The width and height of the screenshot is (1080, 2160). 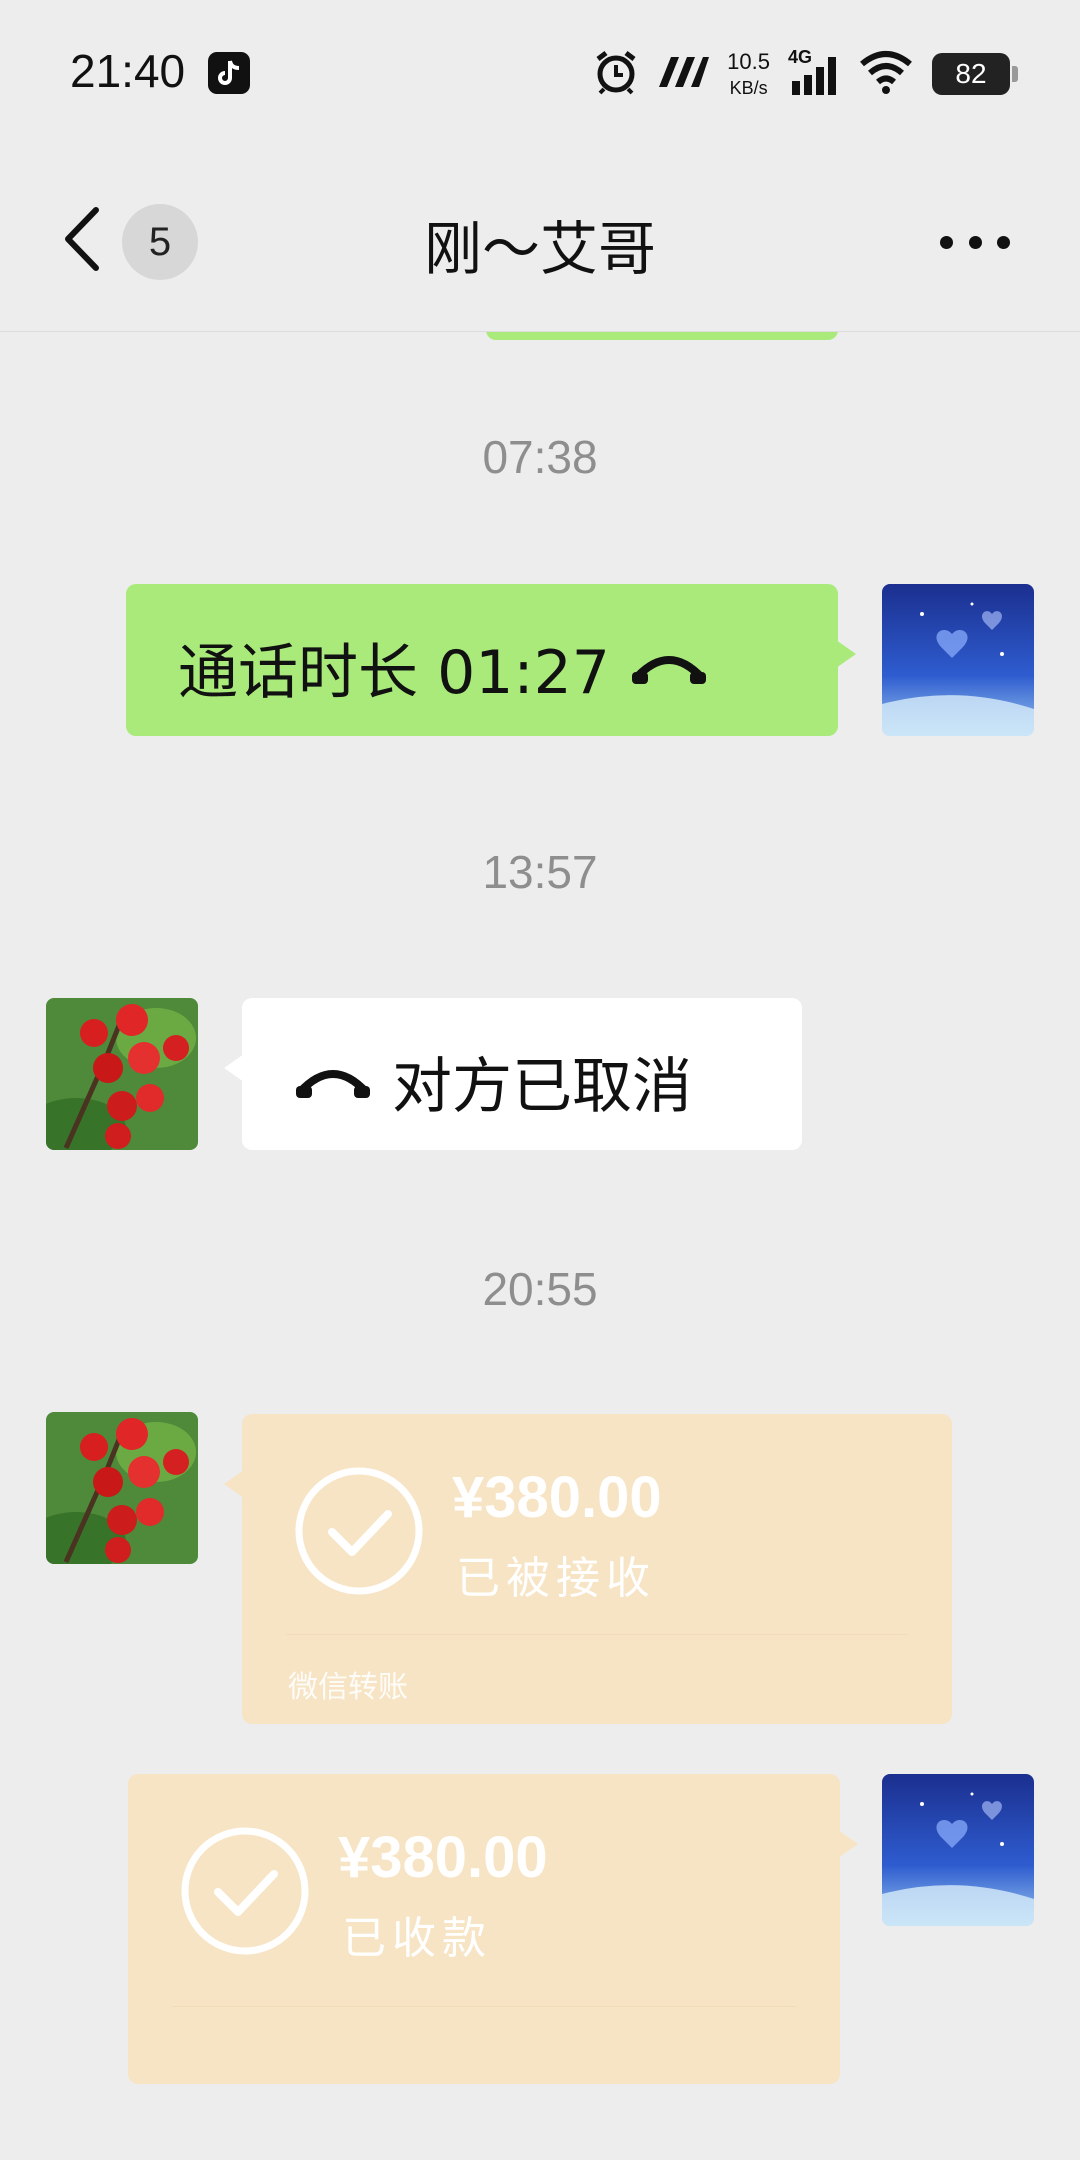 What do you see at coordinates (748, 88) in the screenshot?
I see `network-speed-unit: KB/s` at bounding box center [748, 88].